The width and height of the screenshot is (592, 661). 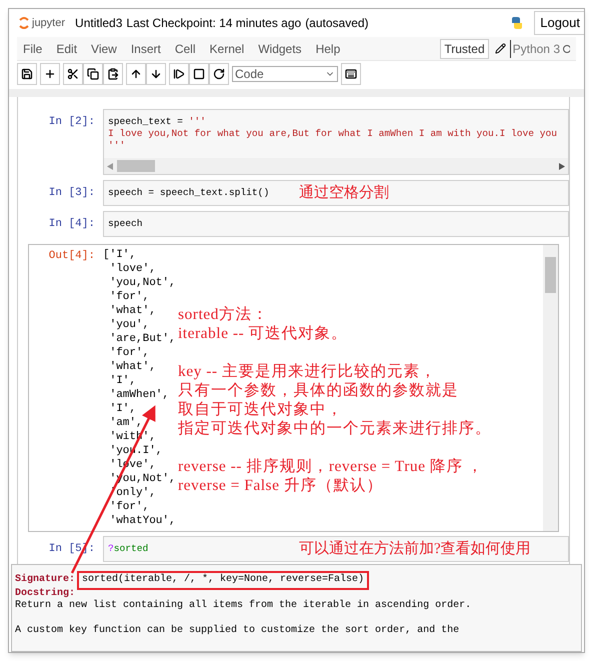 I want to click on keyboard-icon, so click(x=351, y=74).